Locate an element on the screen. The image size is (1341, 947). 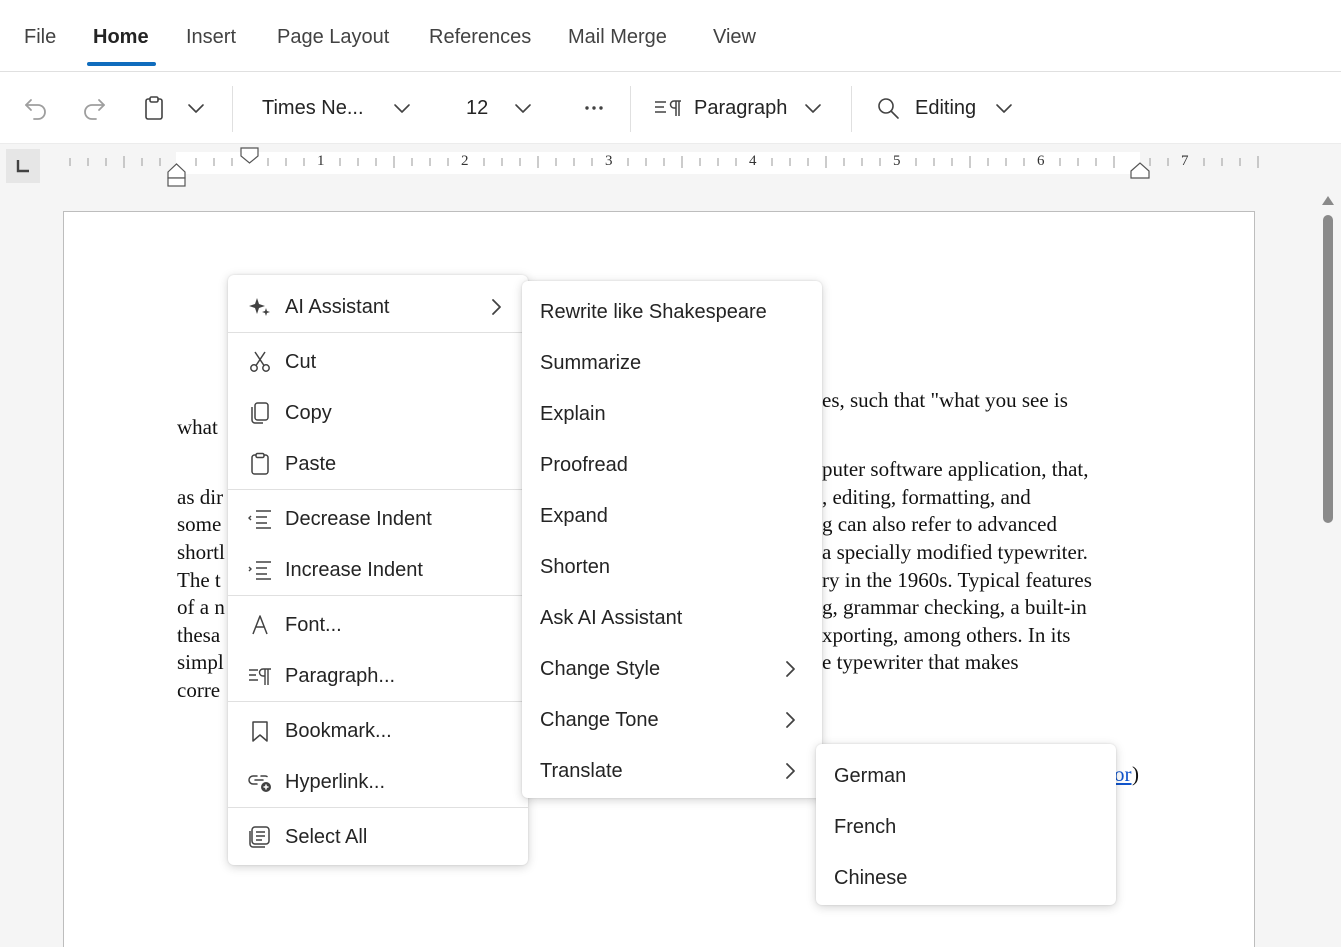
menu-item-label: Shorten is located at coordinates (575, 566).